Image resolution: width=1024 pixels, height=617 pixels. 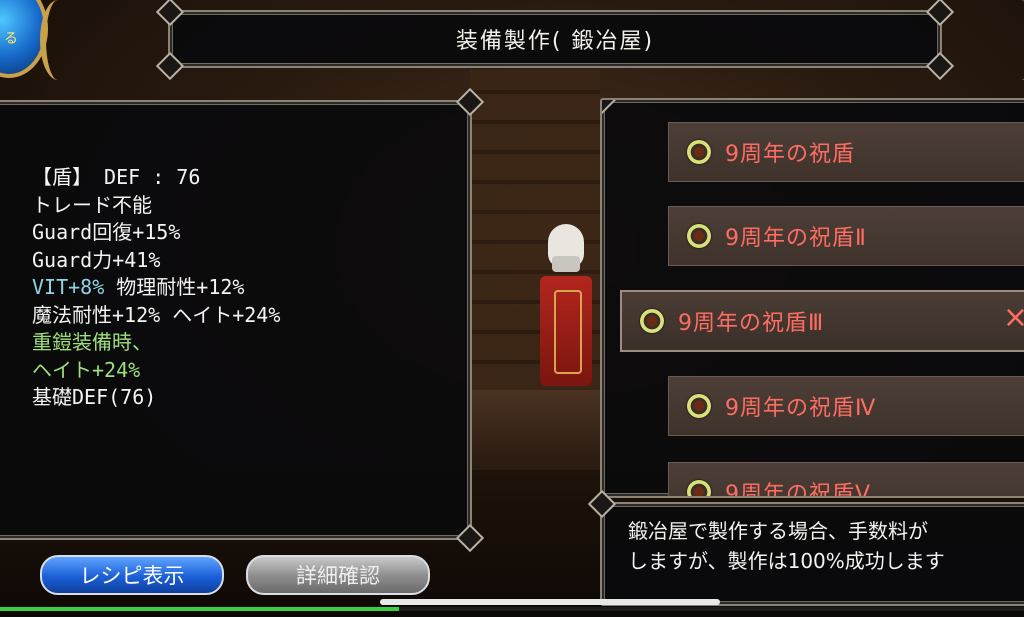 What do you see at coordinates (566, 264) in the screenshot?
I see `npc-mask` at bounding box center [566, 264].